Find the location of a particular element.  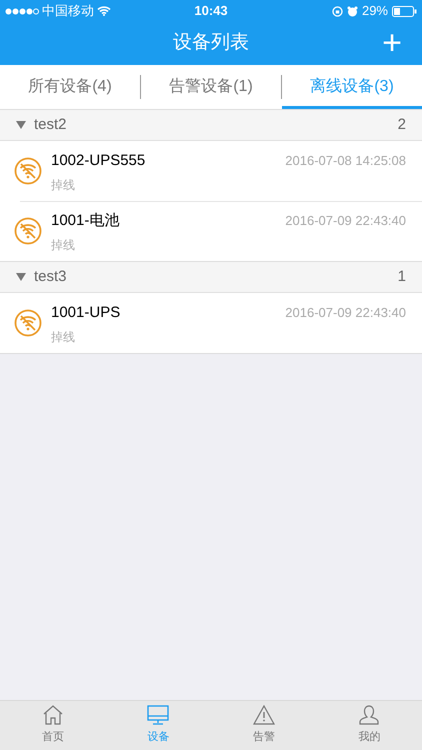

device-name: 1001-电池 is located at coordinates (85, 220).